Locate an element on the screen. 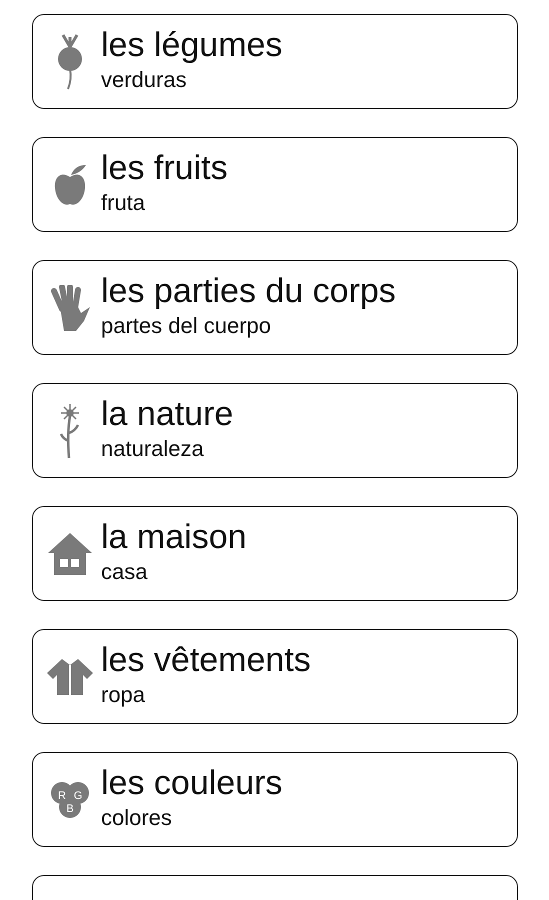  topic-translation: partes del cuerpo is located at coordinates (186, 326).